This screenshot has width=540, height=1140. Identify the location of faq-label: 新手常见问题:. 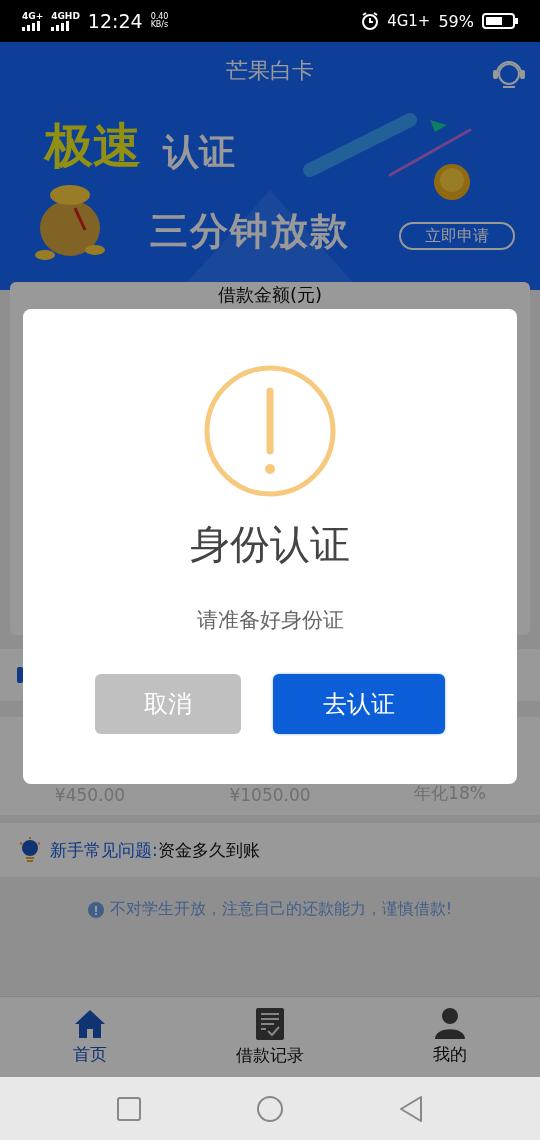
(104, 850).